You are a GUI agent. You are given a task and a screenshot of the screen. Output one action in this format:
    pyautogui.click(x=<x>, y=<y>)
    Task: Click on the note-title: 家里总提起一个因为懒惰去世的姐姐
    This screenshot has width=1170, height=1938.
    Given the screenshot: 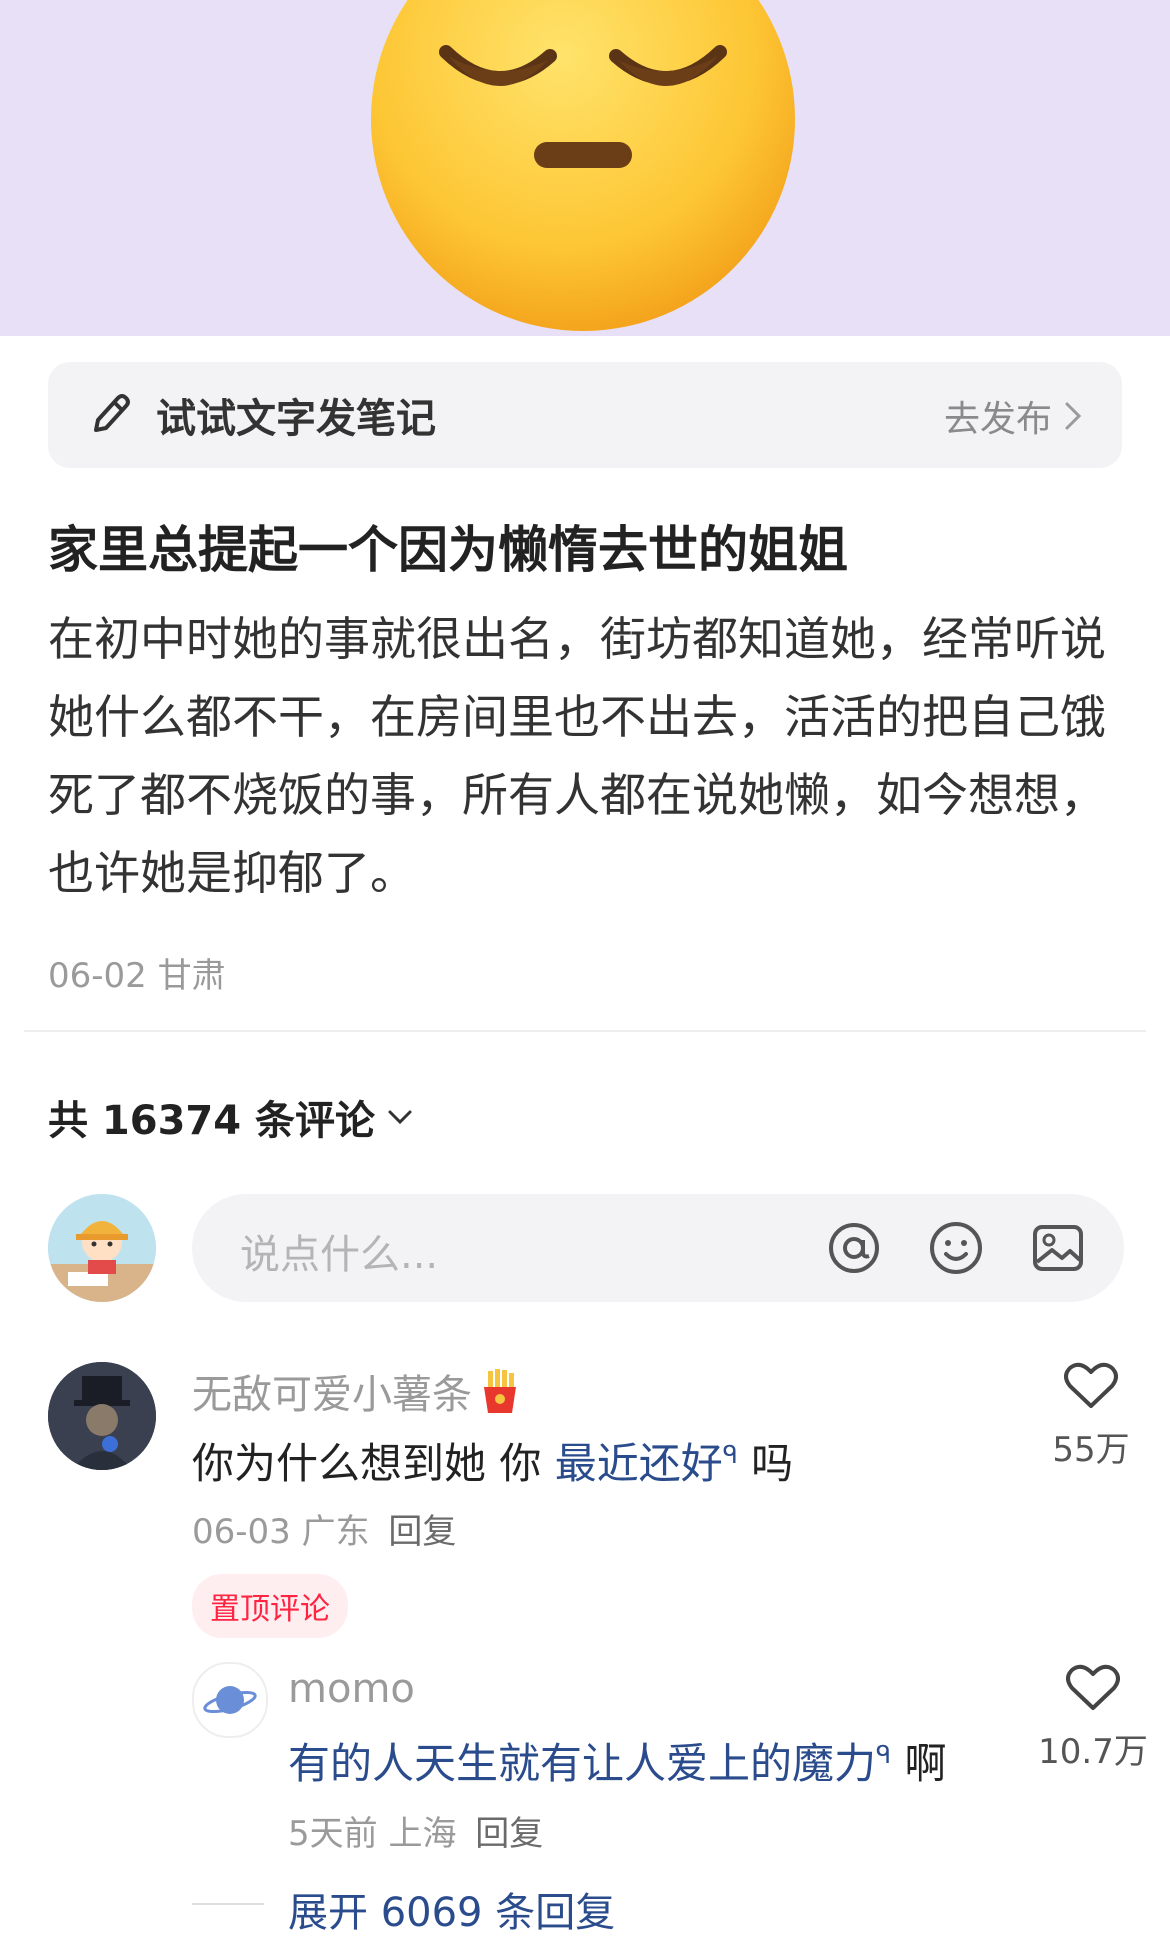 What is the action you would take?
    pyautogui.click(x=448, y=550)
    